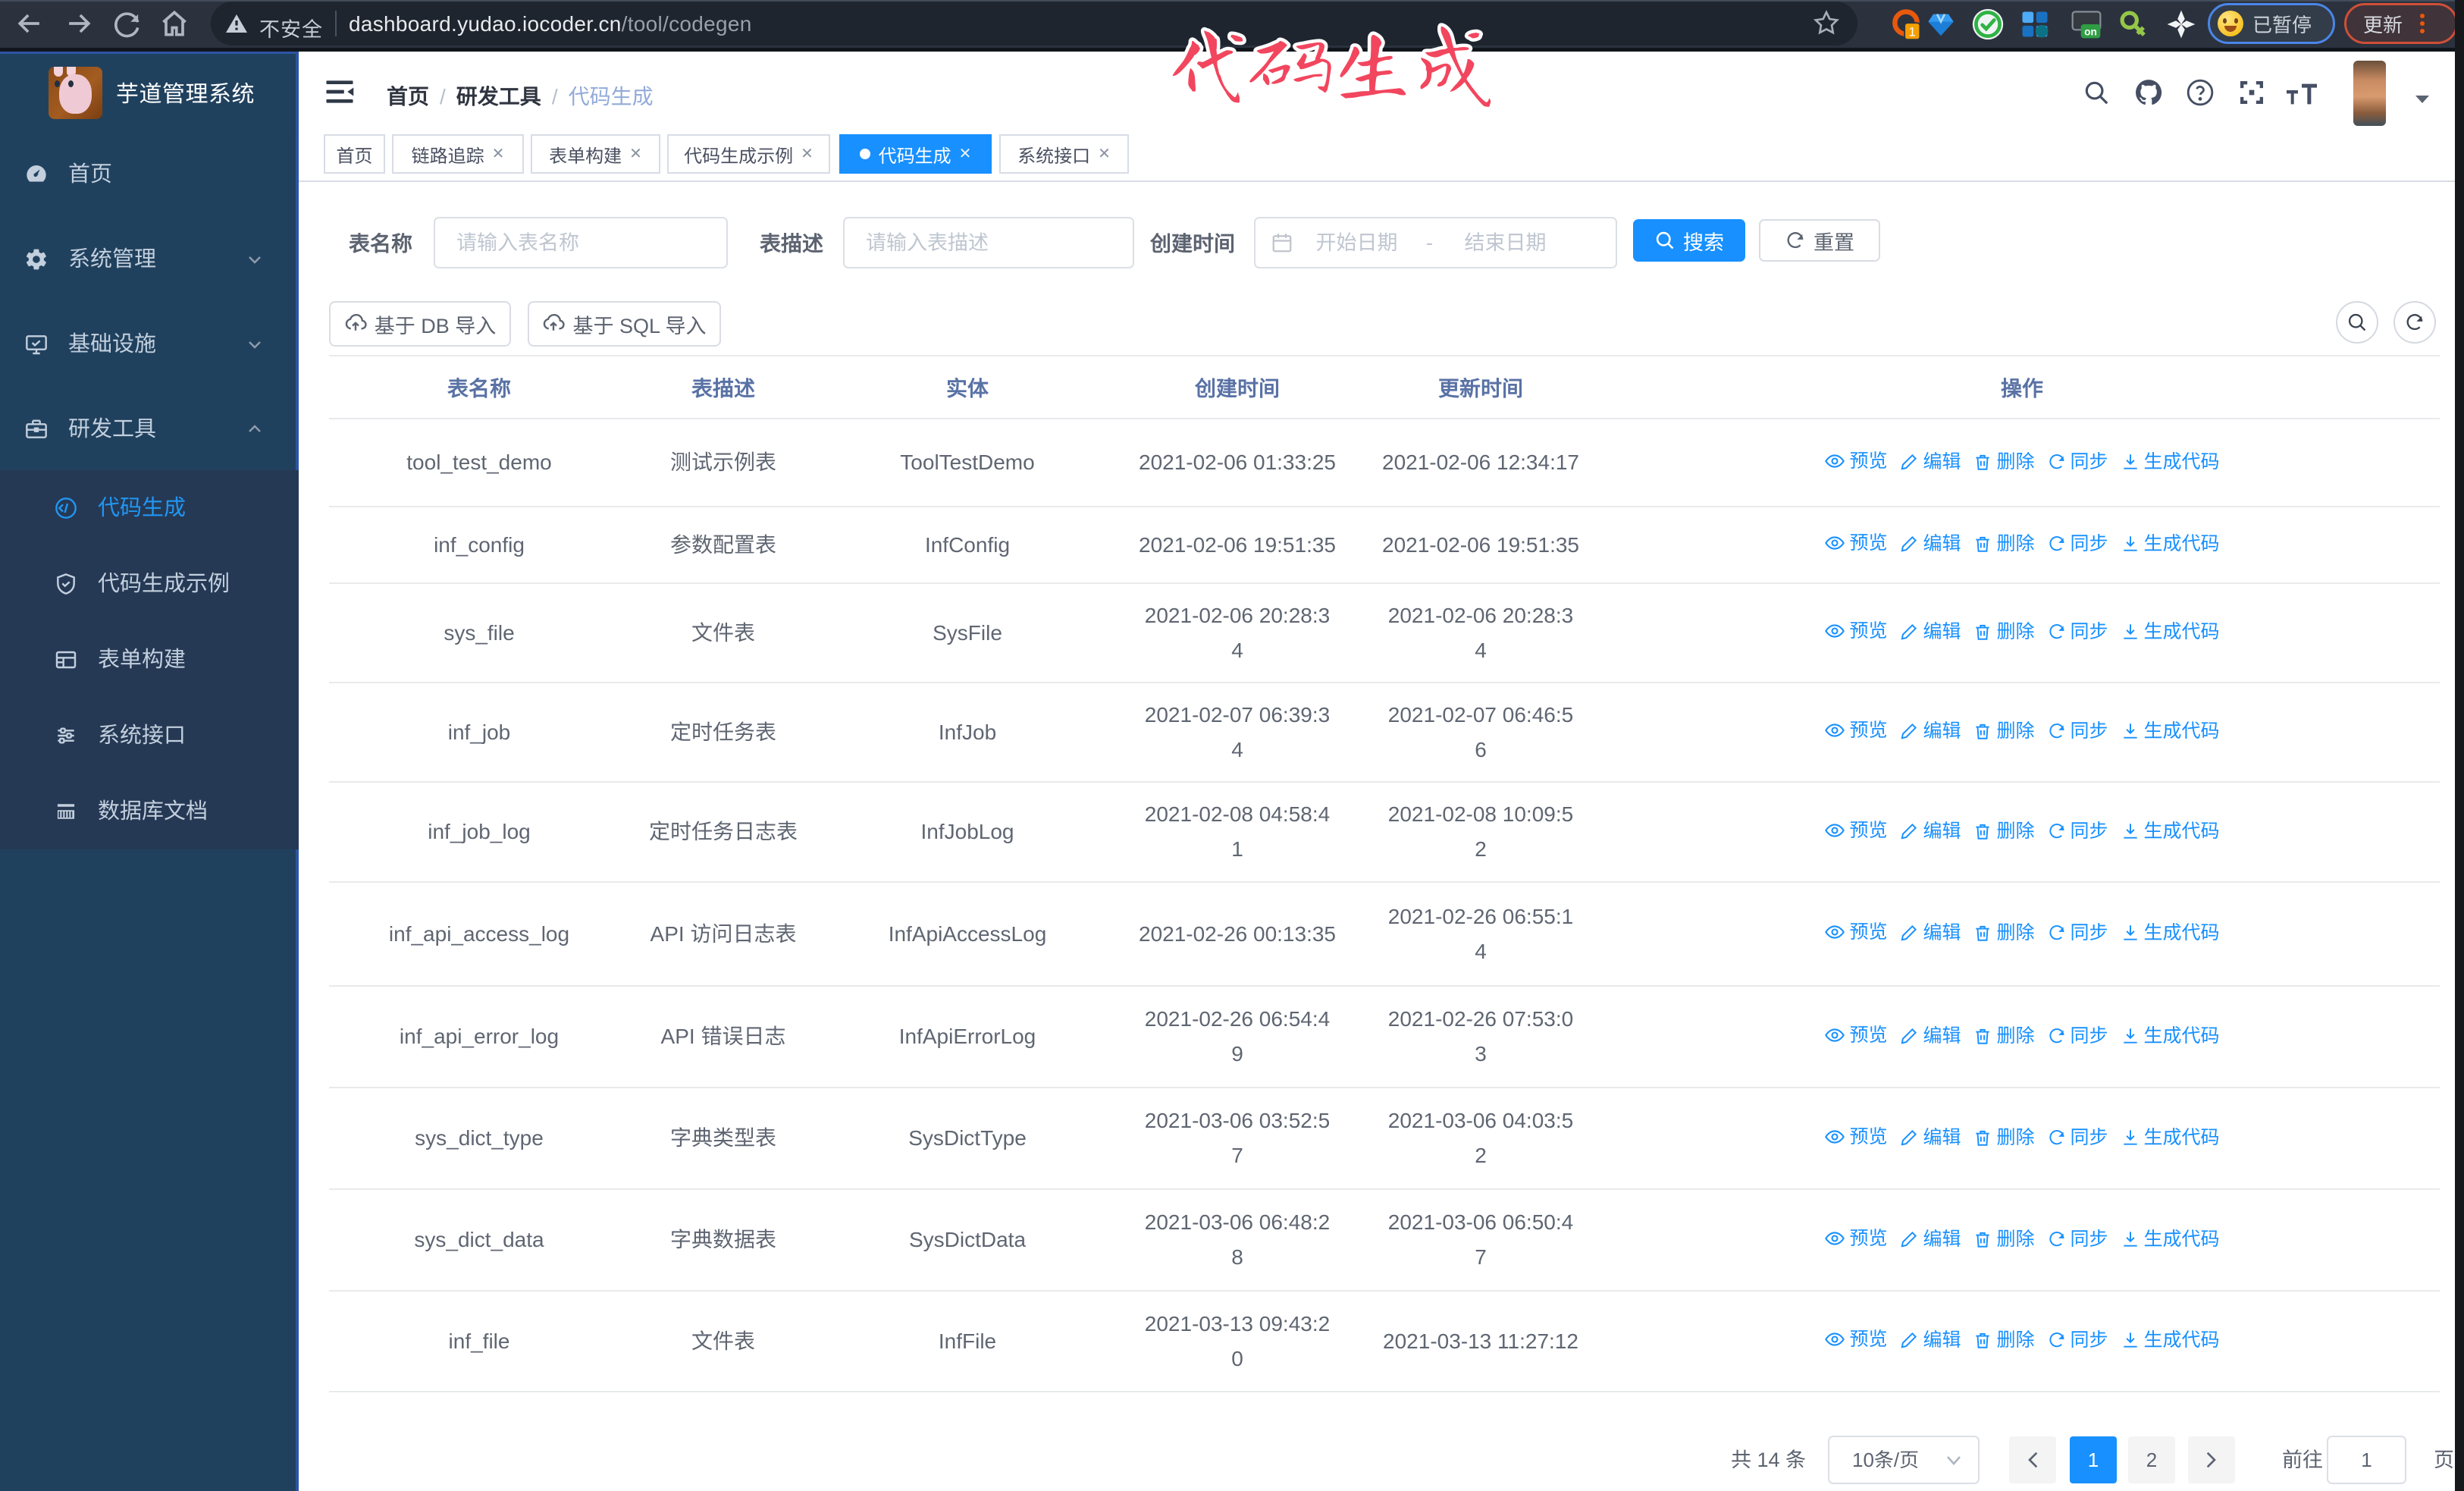  I want to click on svg-text: on, so click(2090, 32).